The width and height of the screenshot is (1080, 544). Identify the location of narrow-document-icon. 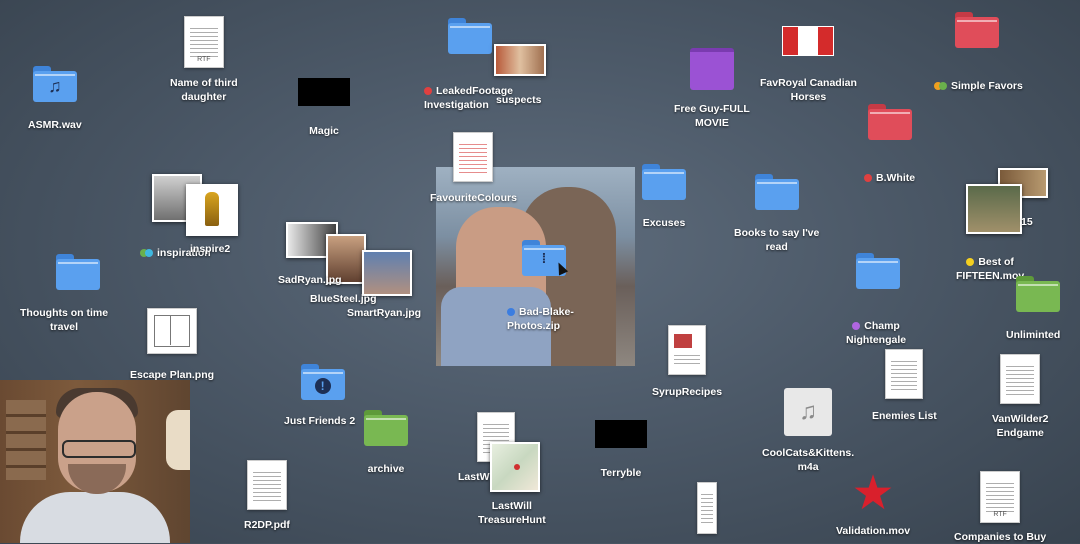
(707, 508).